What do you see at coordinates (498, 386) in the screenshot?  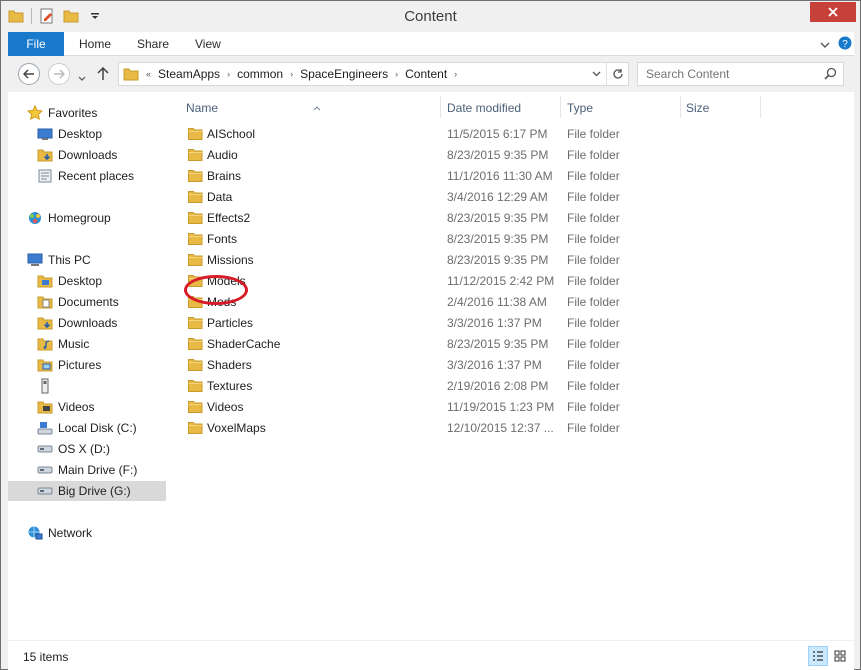 I see `file-date-modified: 2/19/2016 2:08 PM` at bounding box center [498, 386].